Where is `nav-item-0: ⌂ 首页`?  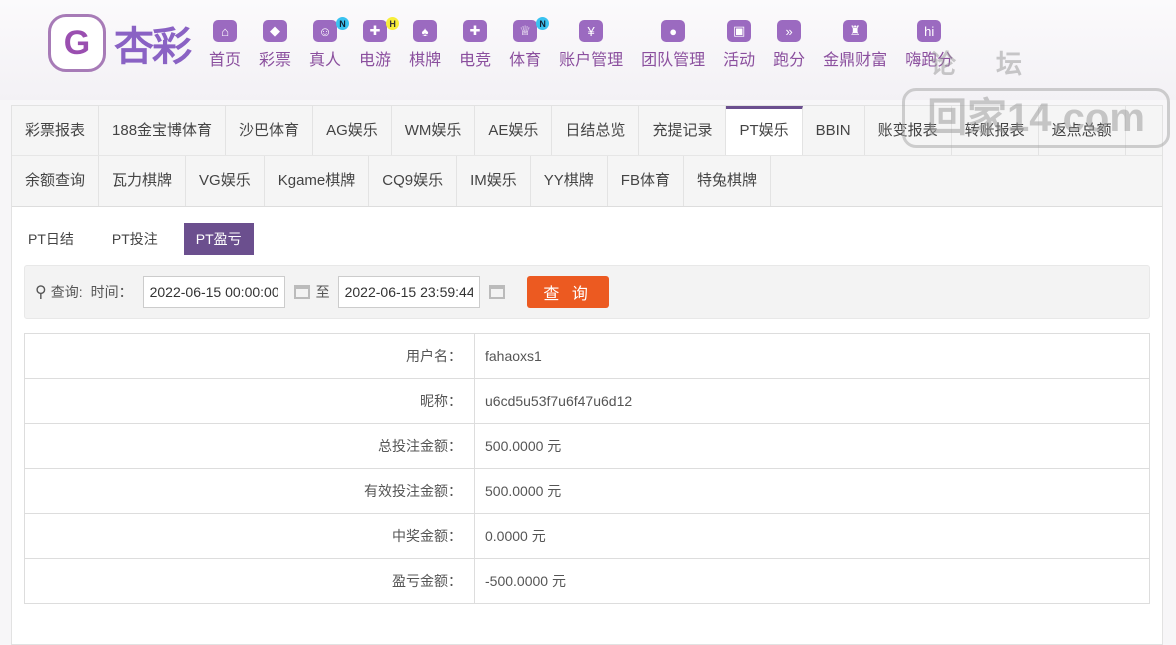
nav-item-0: ⌂ 首页 is located at coordinates (225, 45).